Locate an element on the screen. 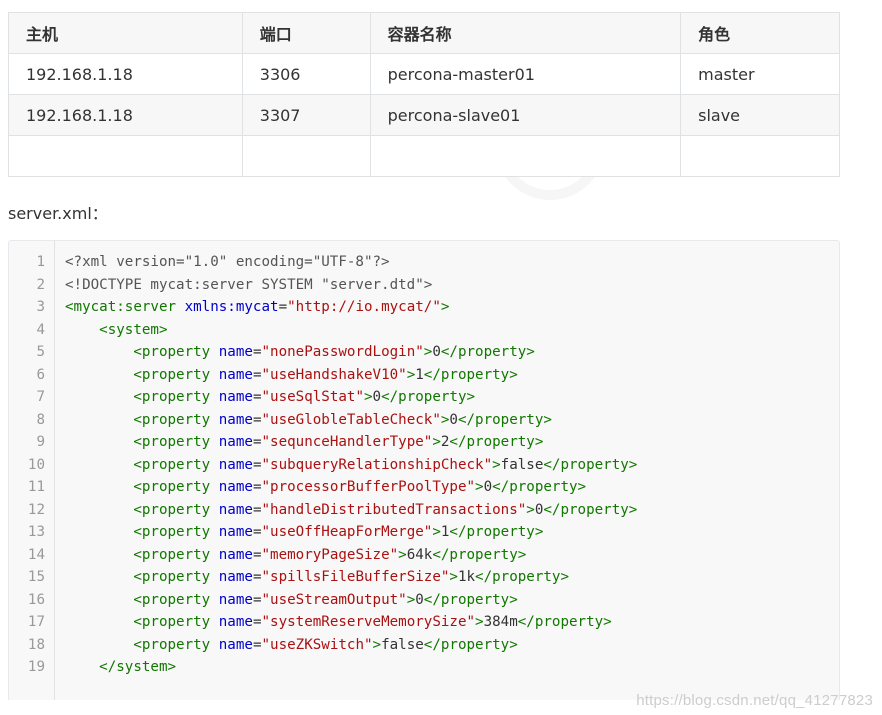 The width and height of the screenshot is (882, 715). code-token: 0 is located at coordinates (453, 419).